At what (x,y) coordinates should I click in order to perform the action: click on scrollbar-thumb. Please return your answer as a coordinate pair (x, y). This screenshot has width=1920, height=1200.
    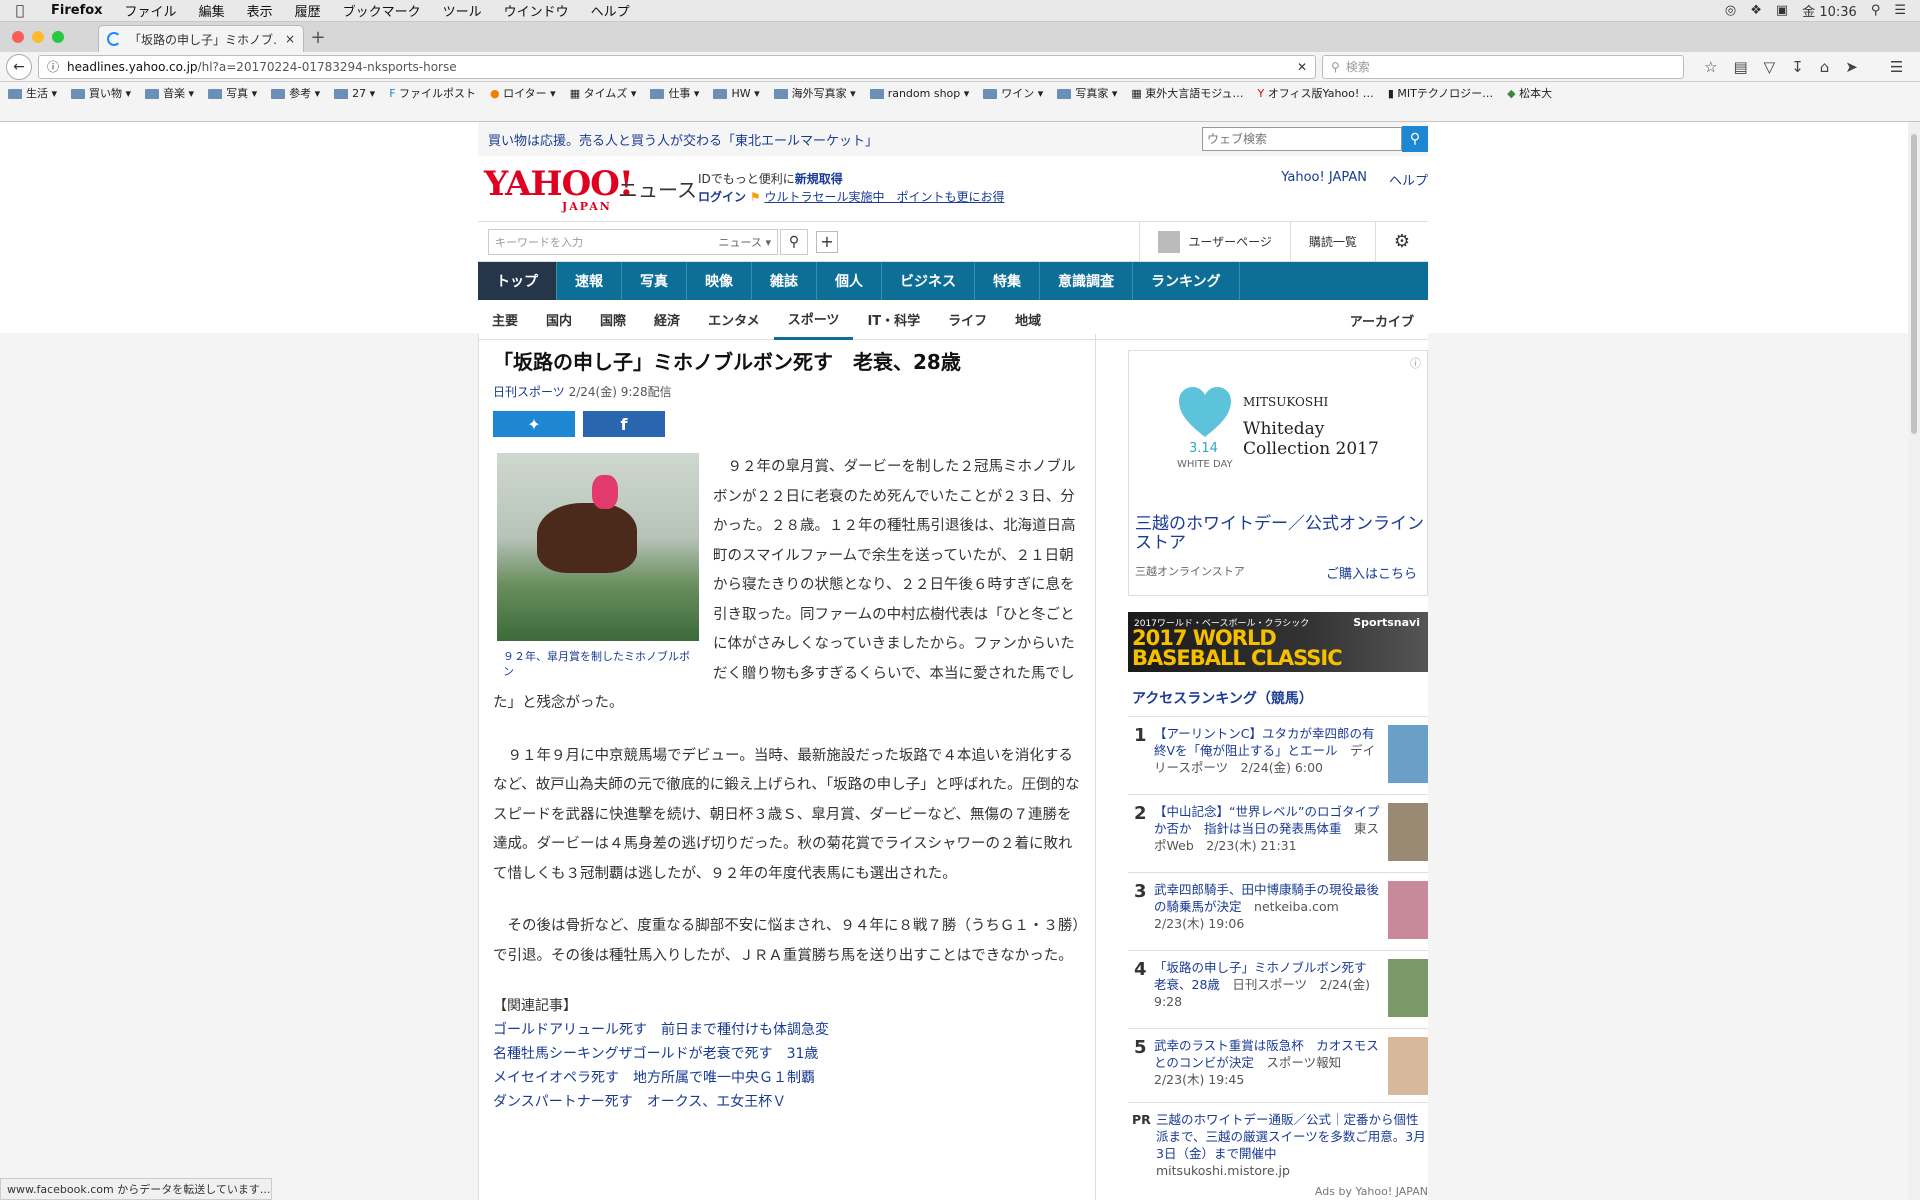
    Looking at the image, I should click on (1914, 284).